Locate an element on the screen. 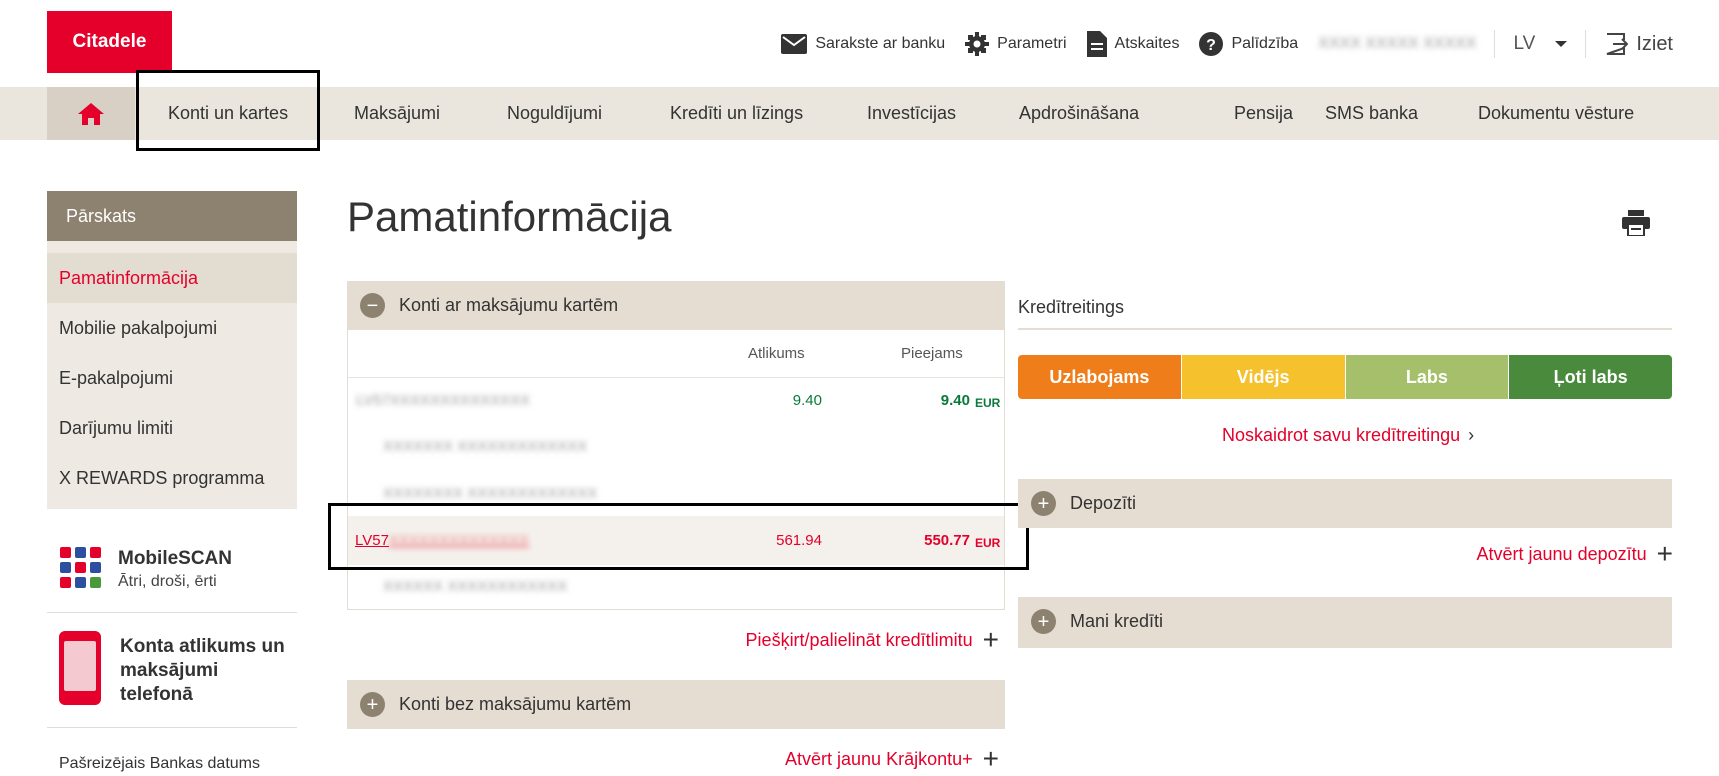 The width and height of the screenshot is (1719, 776). document-icon is located at coordinates (1096, 44).